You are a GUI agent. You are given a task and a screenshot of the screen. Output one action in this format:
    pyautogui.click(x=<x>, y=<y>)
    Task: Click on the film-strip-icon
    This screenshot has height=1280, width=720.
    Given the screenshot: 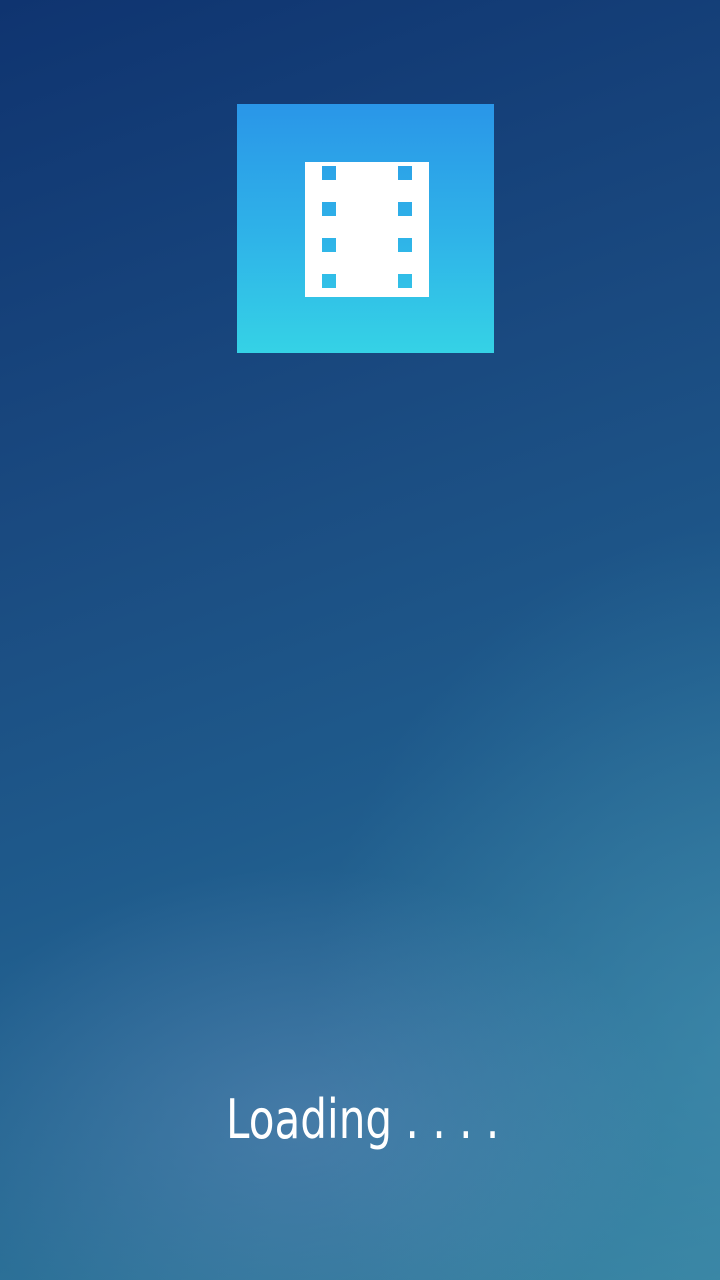 What is the action you would take?
    pyautogui.click(x=367, y=229)
    